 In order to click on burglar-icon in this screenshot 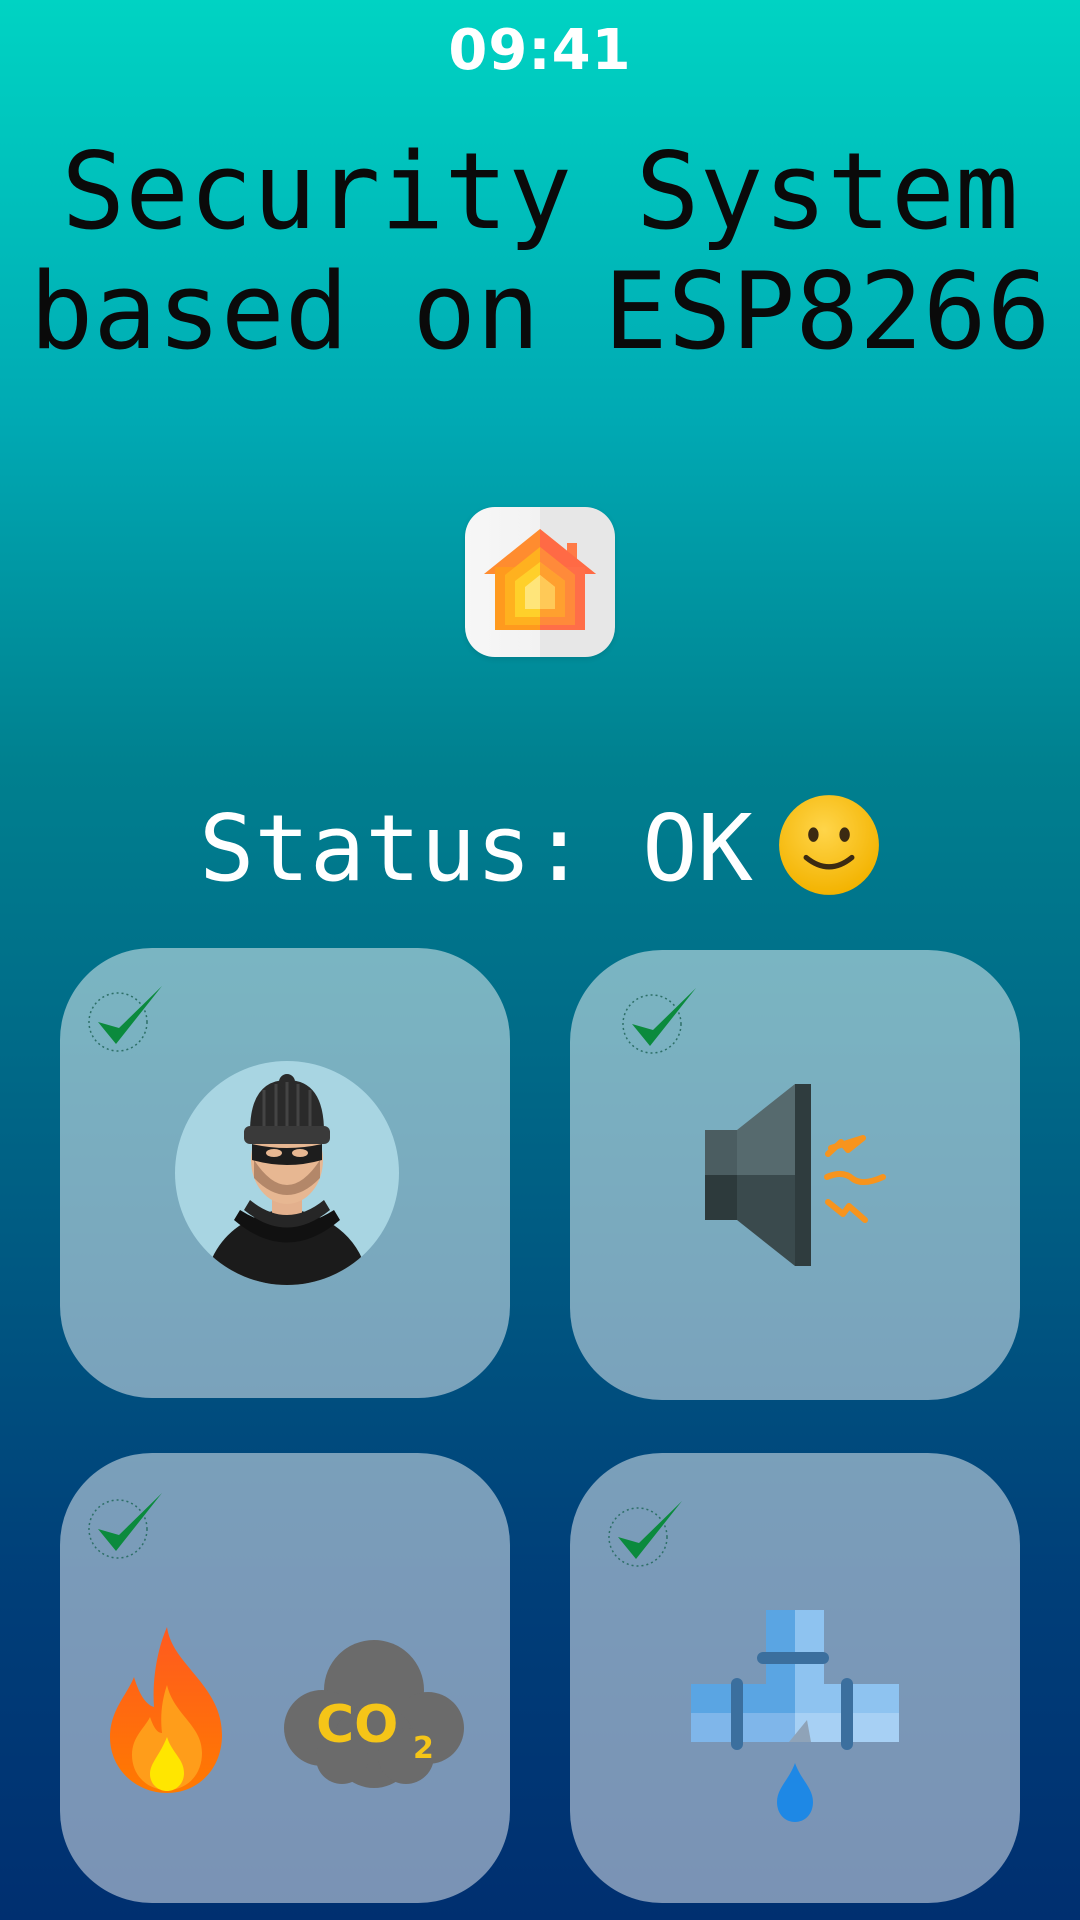, I will do `click(287, 1173)`.